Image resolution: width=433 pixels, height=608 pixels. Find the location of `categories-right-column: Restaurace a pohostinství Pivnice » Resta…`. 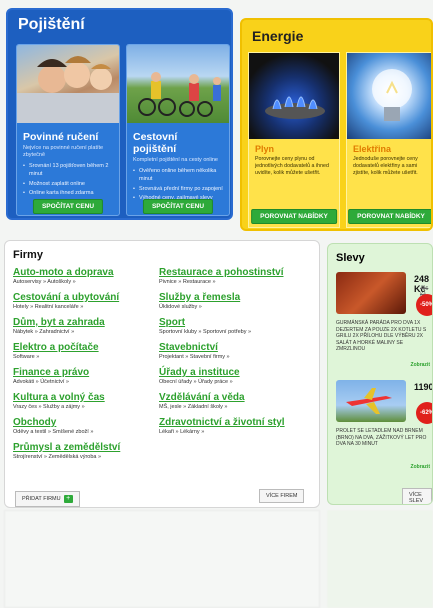

categories-right-column: Restaurace a pohostinství Pivnice » Resta… is located at coordinates (222, 354).